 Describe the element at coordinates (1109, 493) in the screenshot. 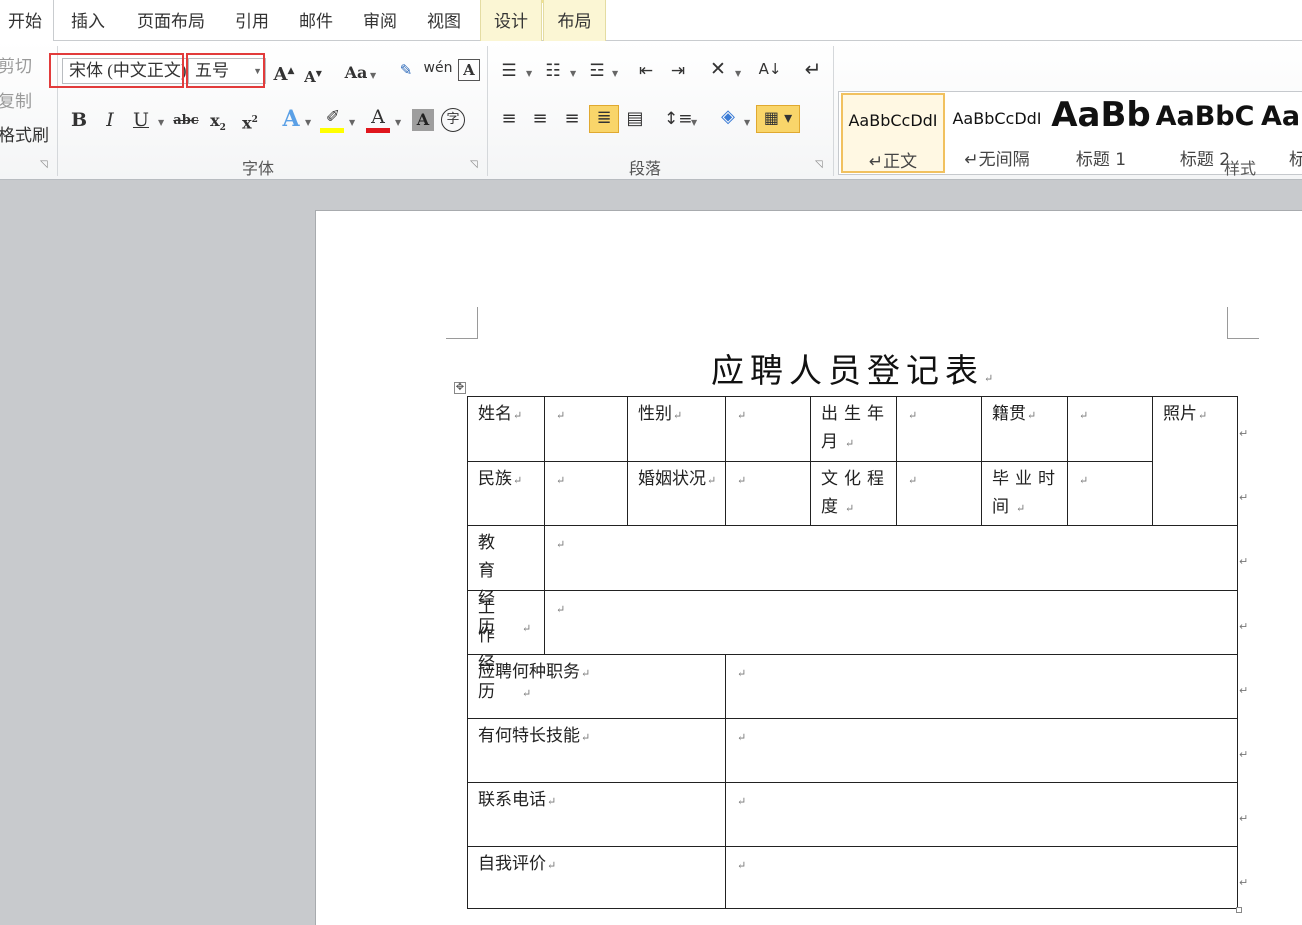

I see `table-cell-graduation-value: ↵` at that location.